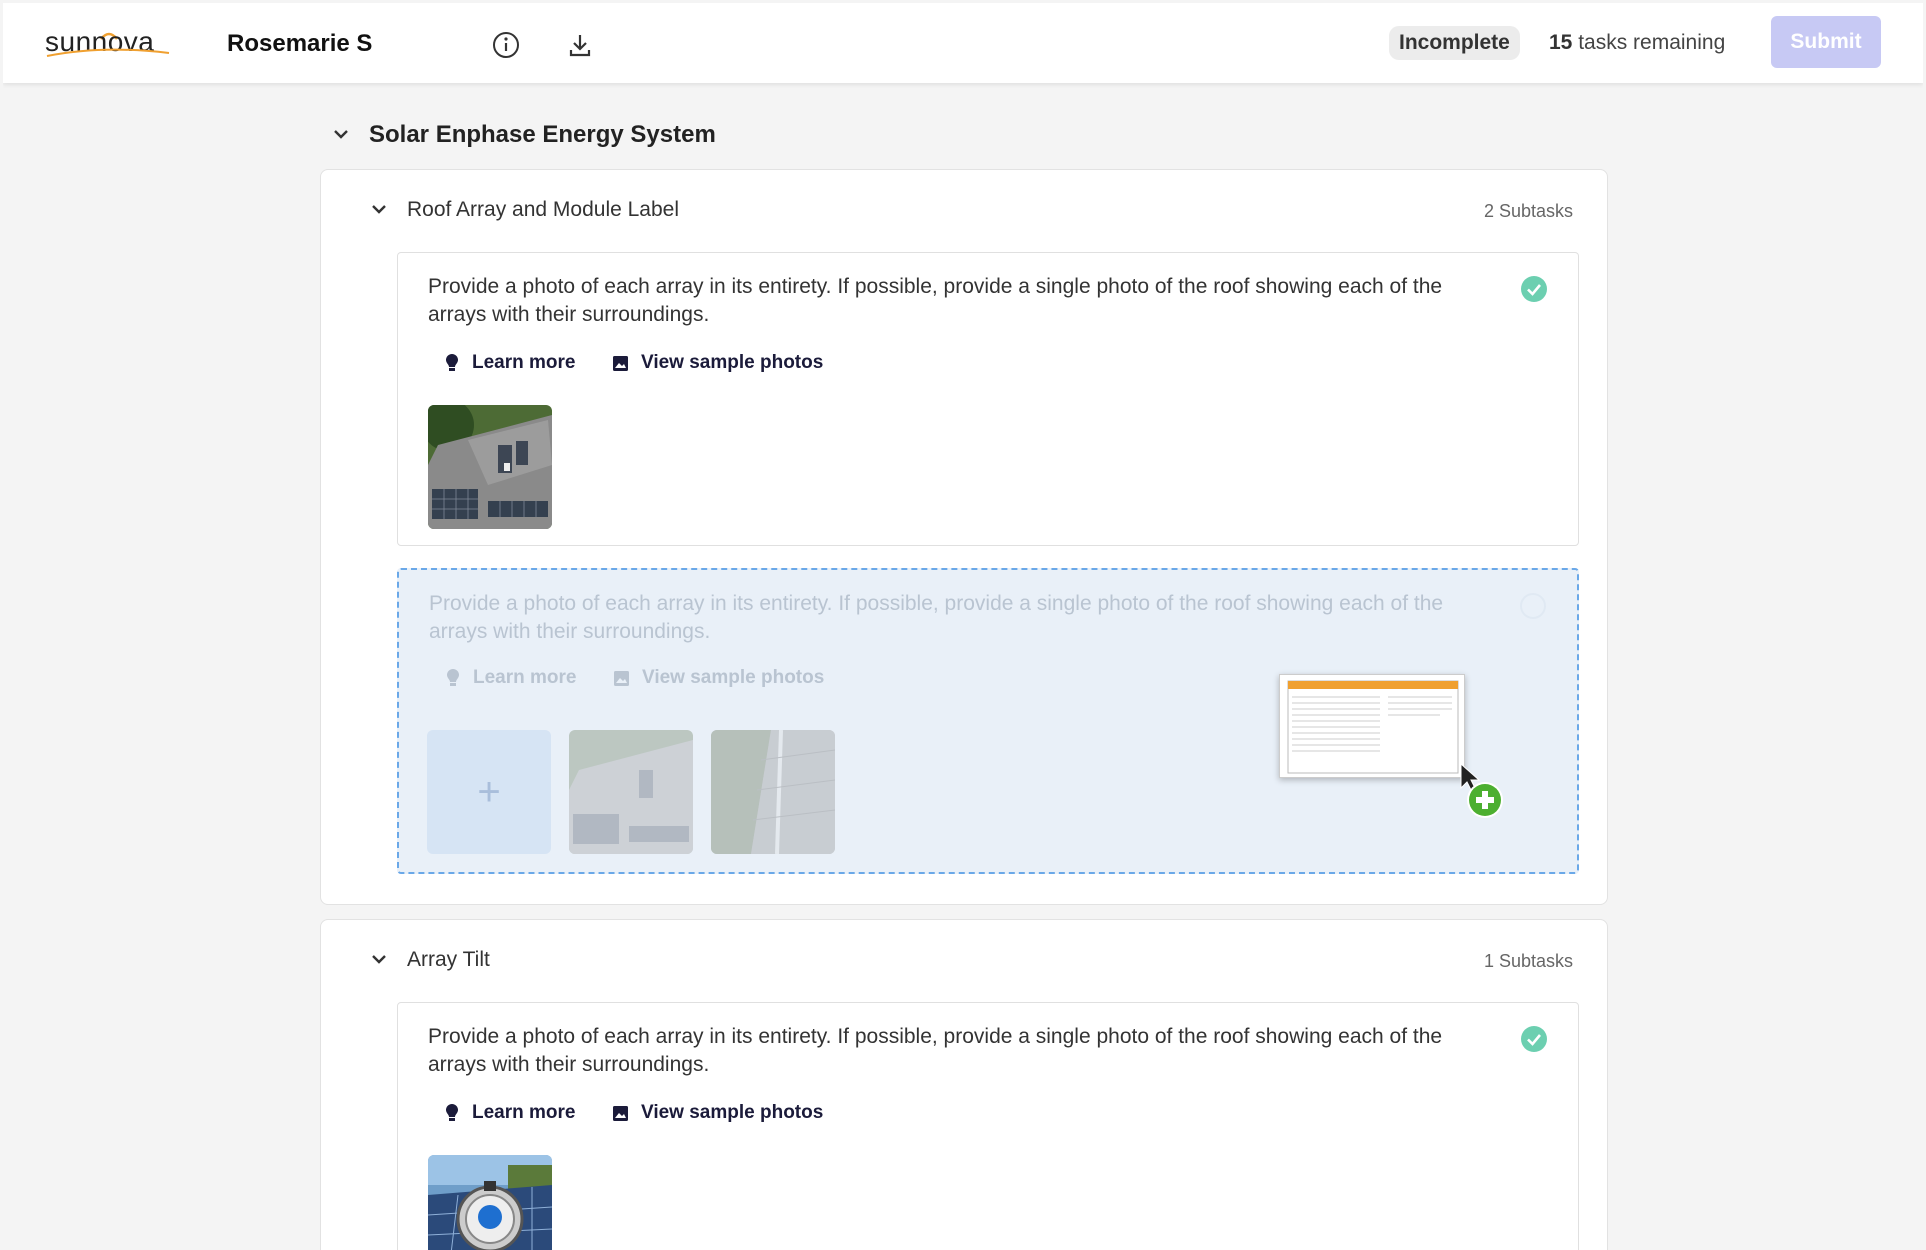  Describe the element at coordinates (1528, 211) in the screenshot. I see `subtask-count: 2 Subtasks` at that location.